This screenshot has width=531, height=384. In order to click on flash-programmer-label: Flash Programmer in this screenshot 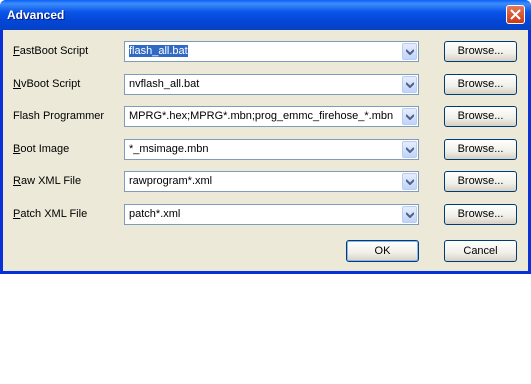, I will do `click(59, 116)`.